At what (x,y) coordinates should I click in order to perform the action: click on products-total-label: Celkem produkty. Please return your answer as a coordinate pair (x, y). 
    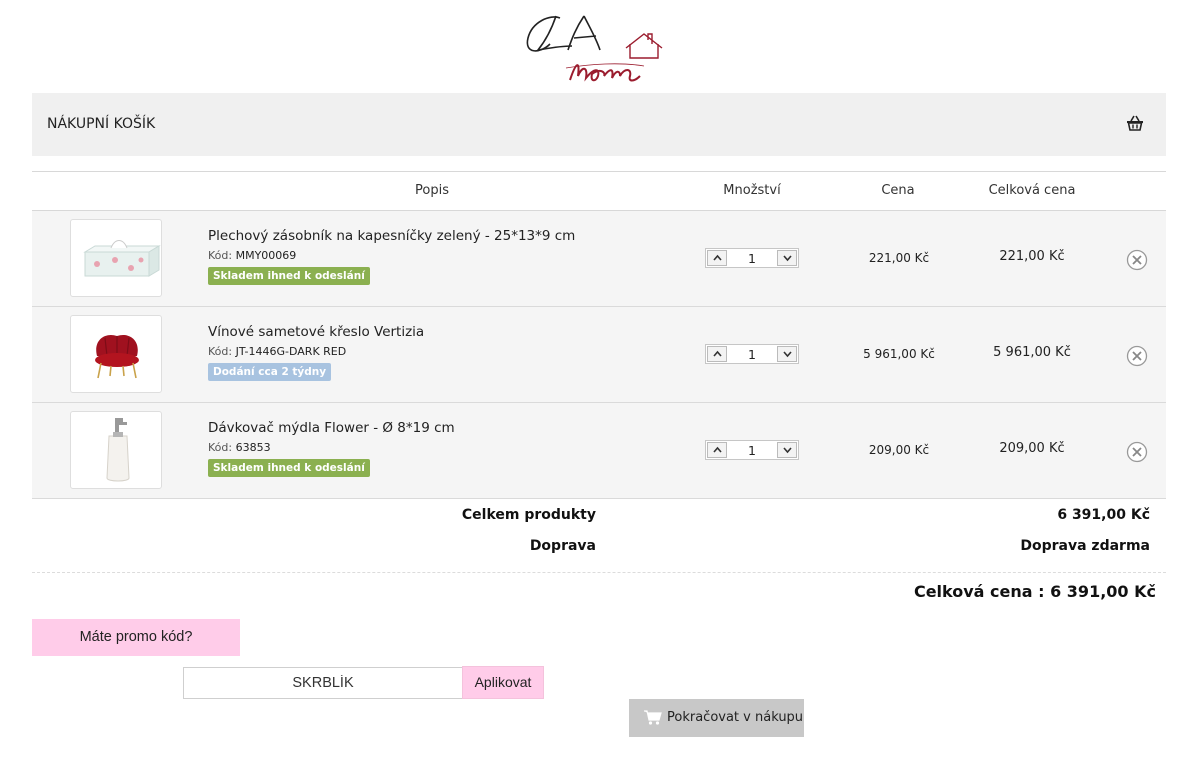
    Looking at the image, I should click on (528, 515).